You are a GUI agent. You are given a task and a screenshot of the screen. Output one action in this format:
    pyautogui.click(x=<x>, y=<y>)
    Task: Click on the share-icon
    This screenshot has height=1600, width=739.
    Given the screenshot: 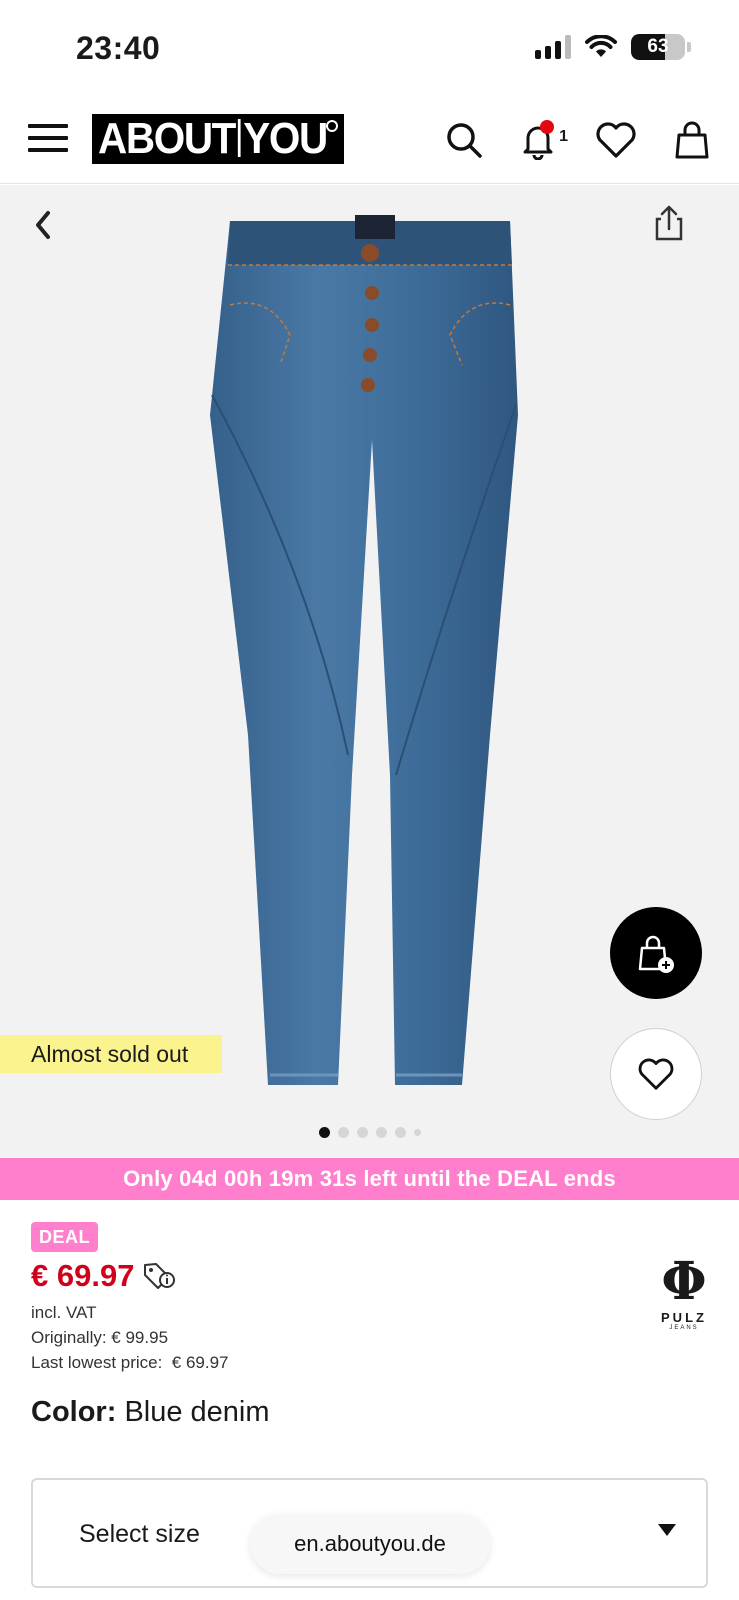 What is the action you would take?
    pyautogui.click(x=669, y=223)
    